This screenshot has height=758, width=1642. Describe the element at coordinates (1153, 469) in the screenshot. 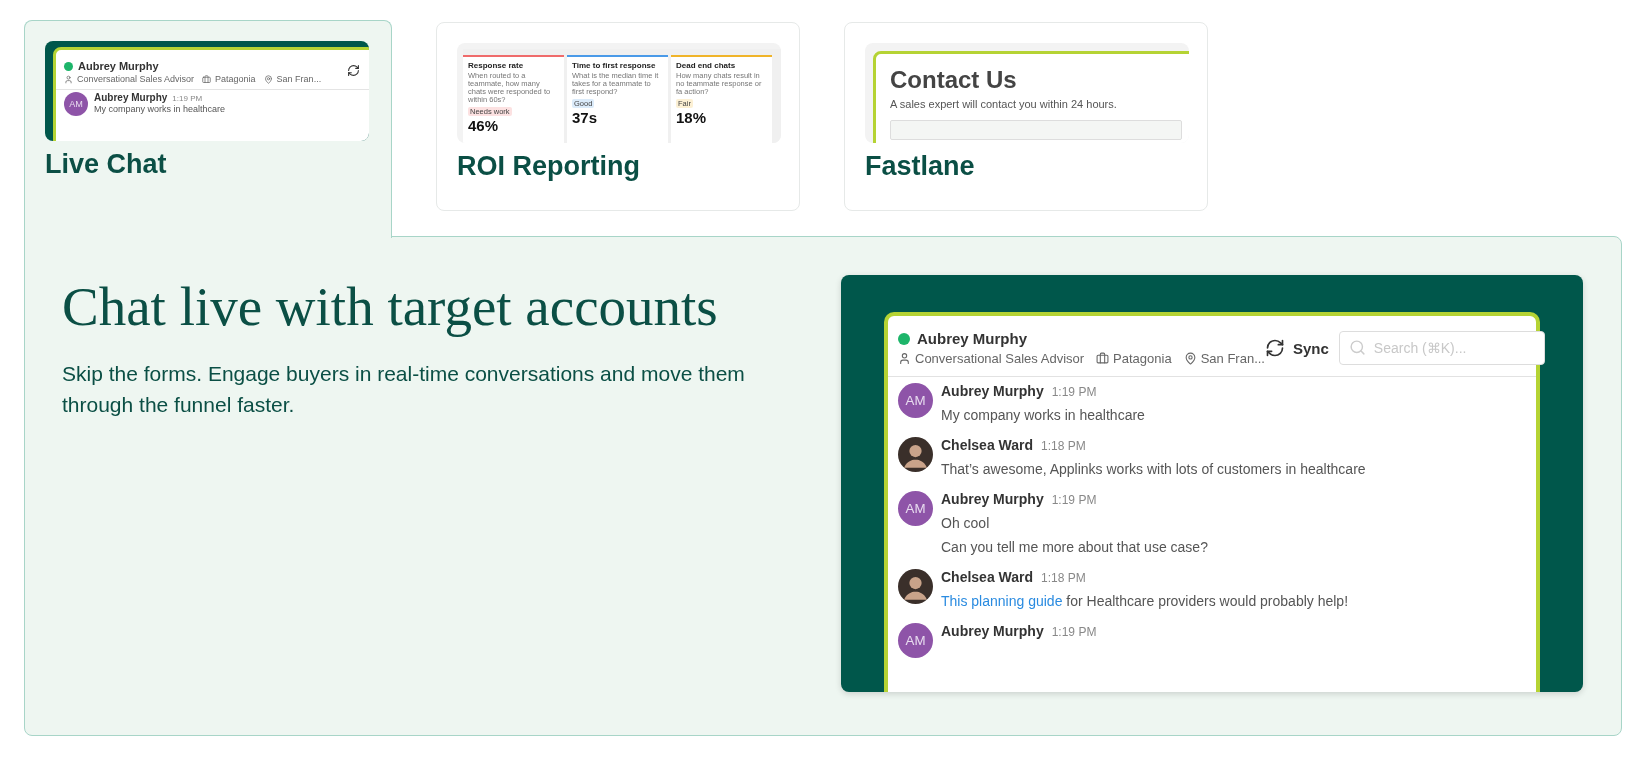

I see `message-text: That’s awesome, Applinks works with lots of customers in healthcare` at that location.